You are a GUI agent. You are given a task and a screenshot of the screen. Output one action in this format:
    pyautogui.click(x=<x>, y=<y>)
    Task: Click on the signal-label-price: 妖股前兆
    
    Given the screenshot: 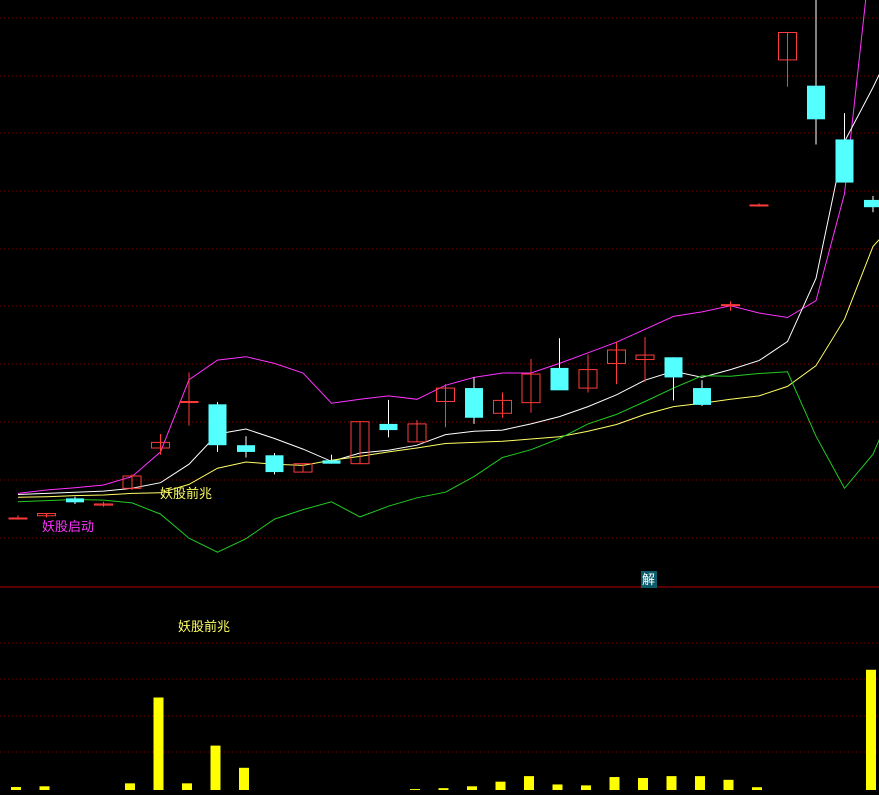 What is the action you would take?
    pyautogui.click(x=186, y=494)
    